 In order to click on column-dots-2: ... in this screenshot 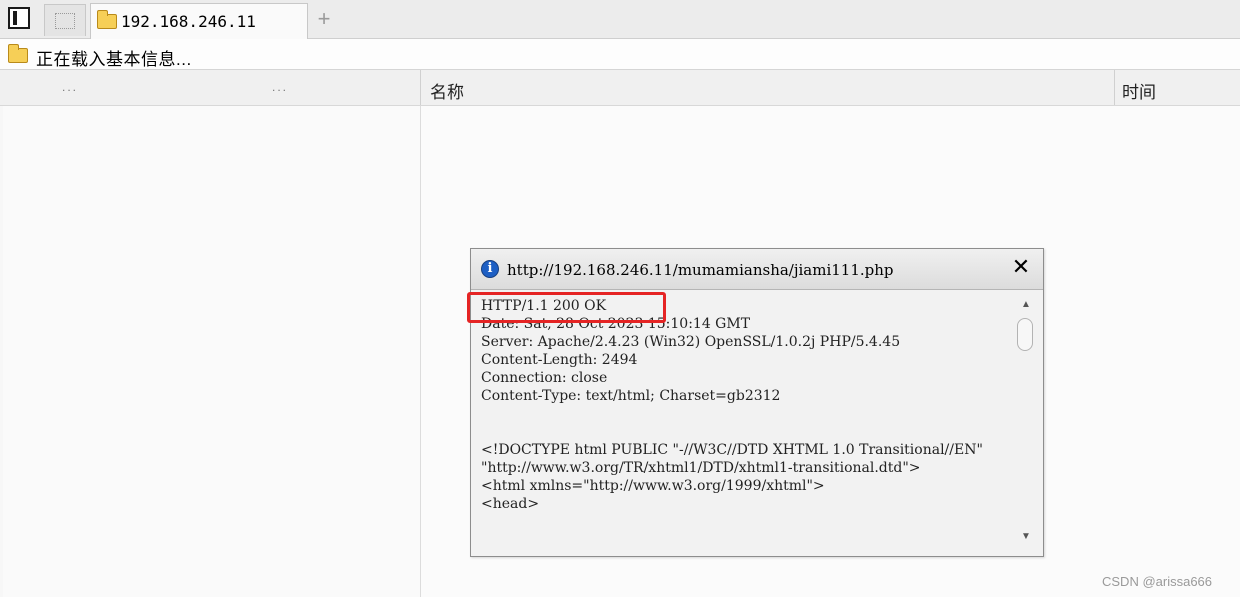, I will do `click(280, 87)`.